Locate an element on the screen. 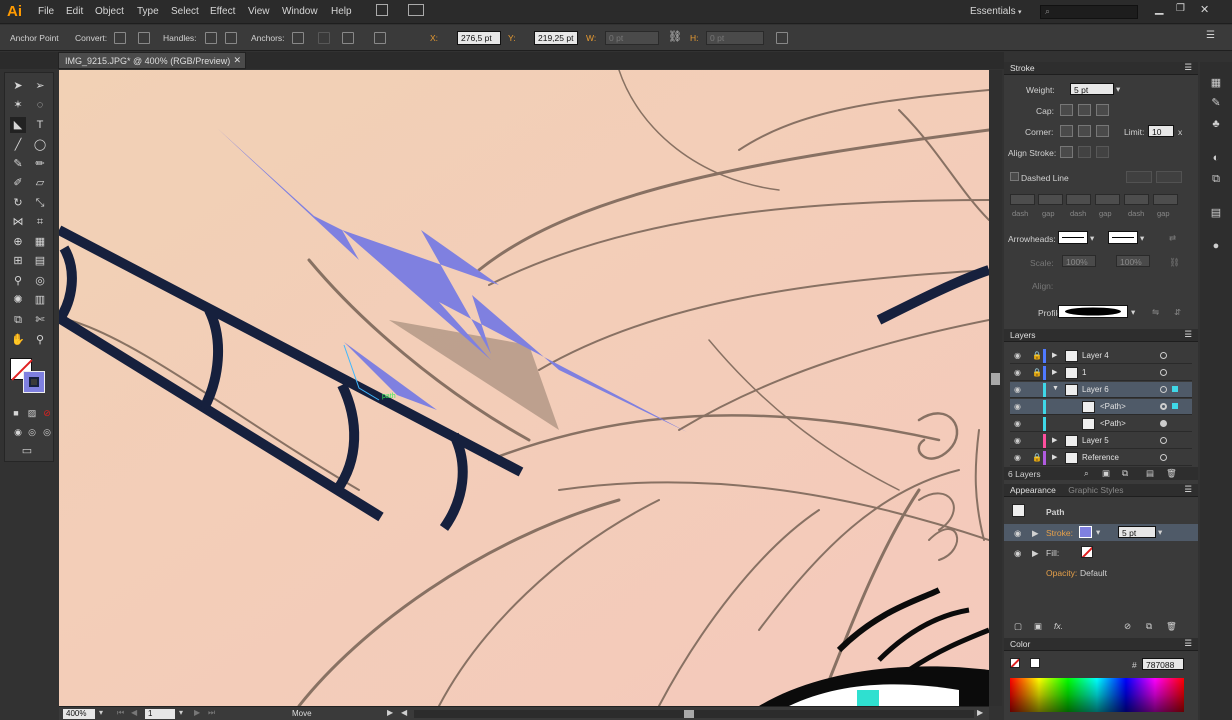 This screenshot has height=720, width=1232. workspace-switcher: Essentials is located at coordinates (993, 11).